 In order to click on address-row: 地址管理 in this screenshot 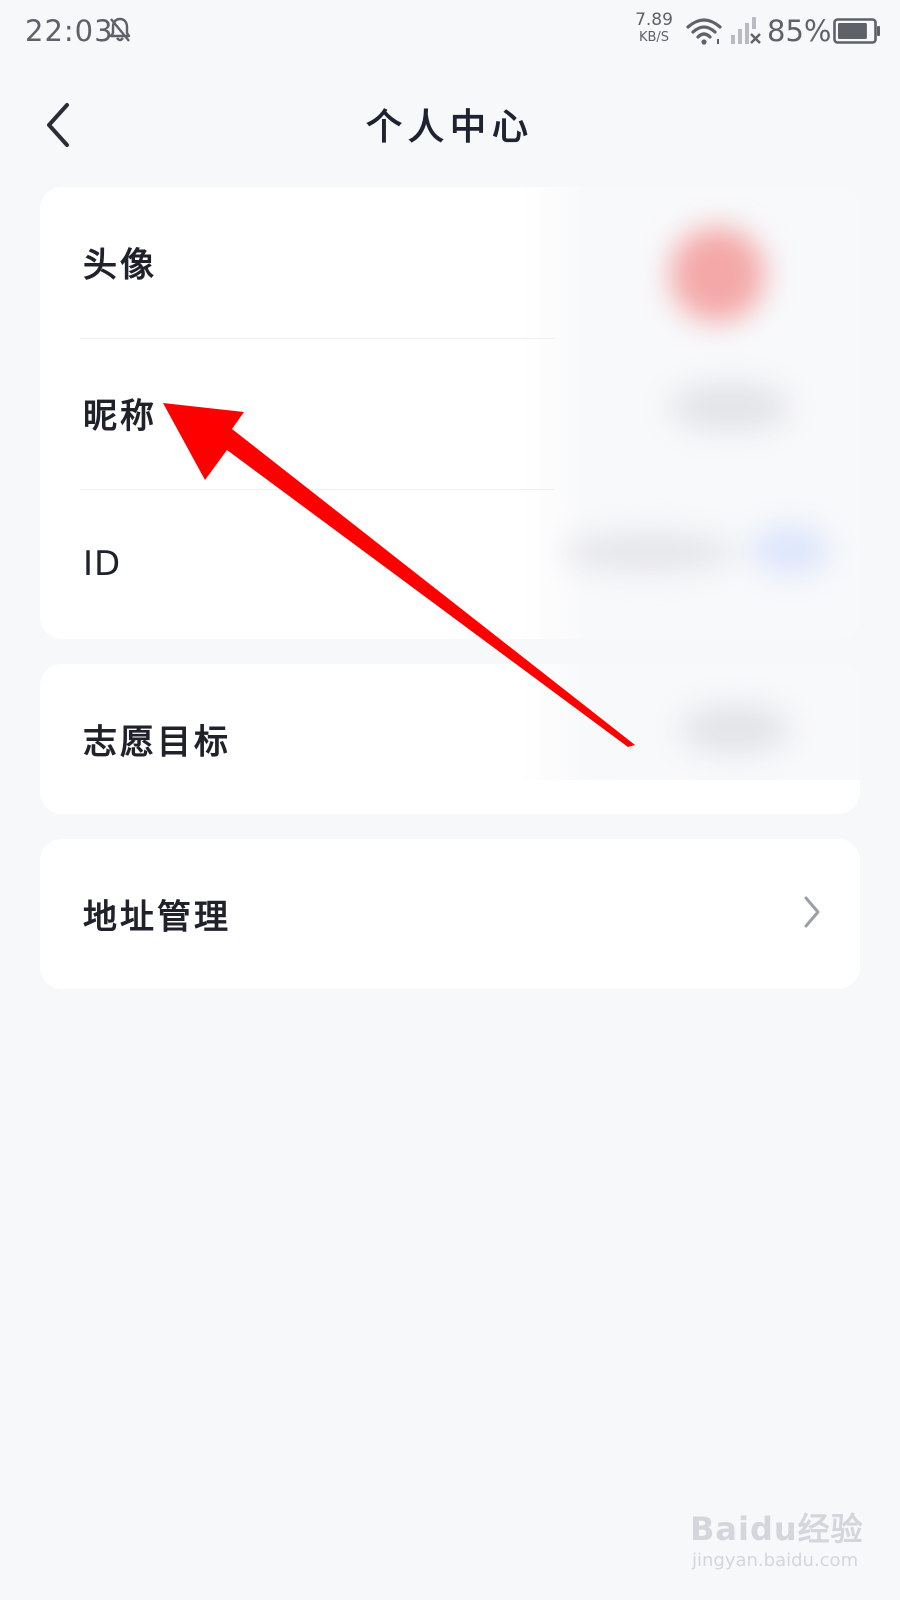, I will do `click(450, 914)`.